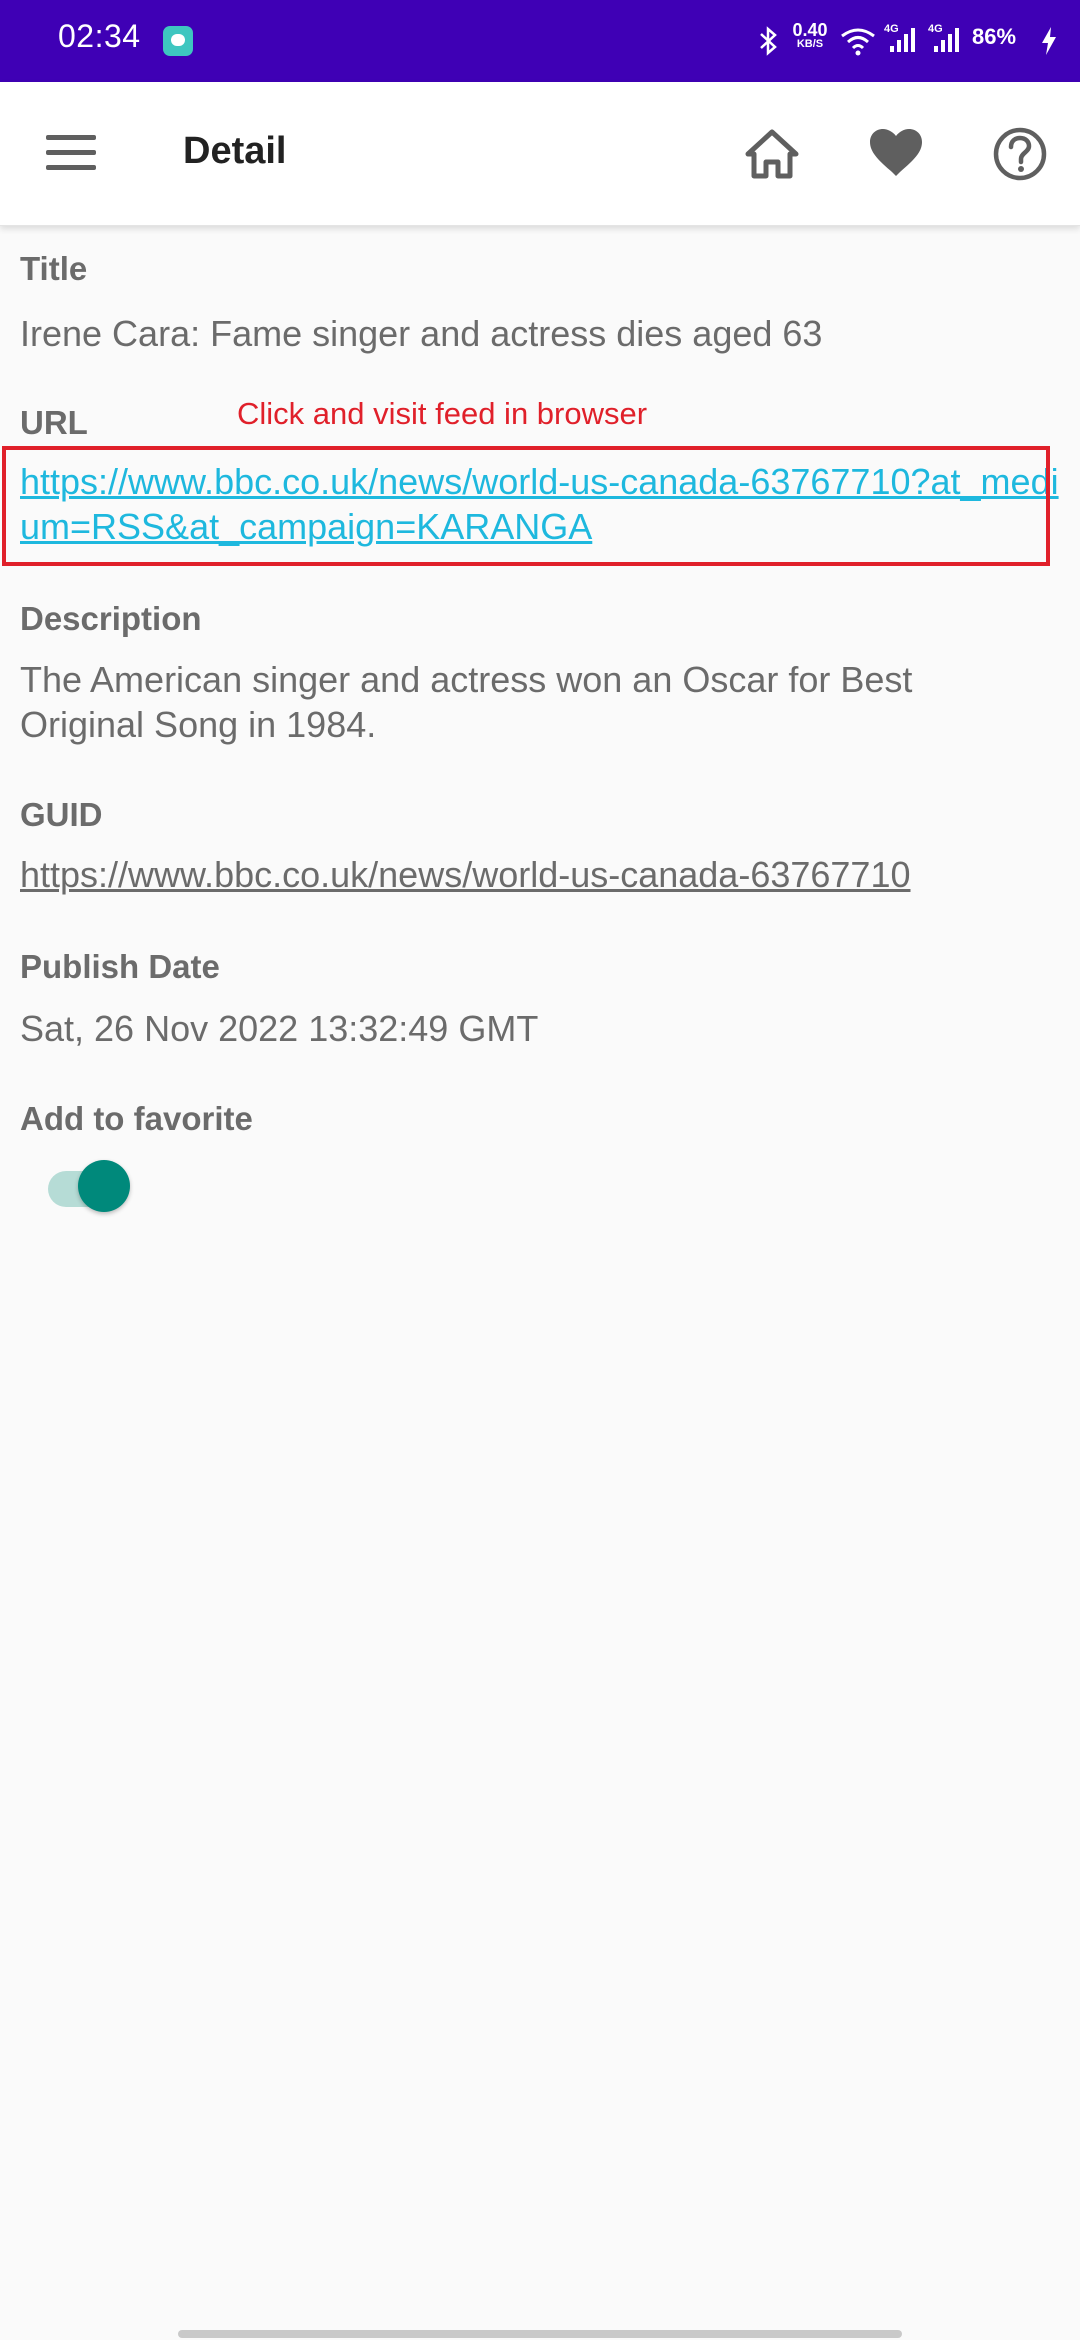 The width and height of the screenshot is (1080, 2340). I want to click on network-speed: 0.40 KB/S, so click(810, 35).